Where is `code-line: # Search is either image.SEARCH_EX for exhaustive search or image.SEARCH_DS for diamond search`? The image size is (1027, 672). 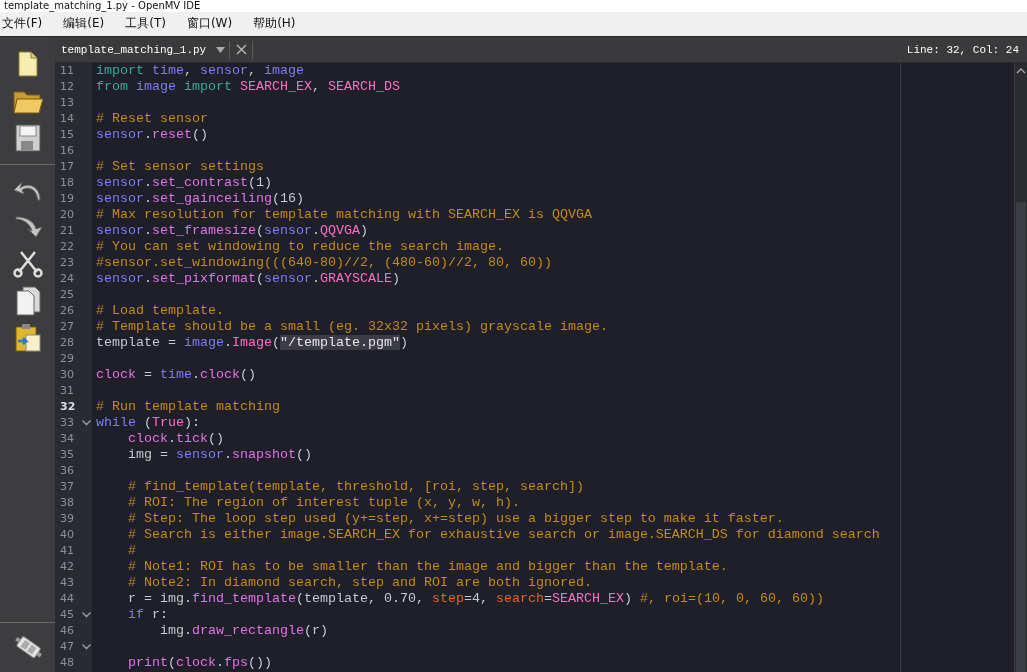 code-line: # Search is either image.SEARCH_EX for exhaustive search or image.SEARCH_DS for diamond search is located at coordinates (504, 535).